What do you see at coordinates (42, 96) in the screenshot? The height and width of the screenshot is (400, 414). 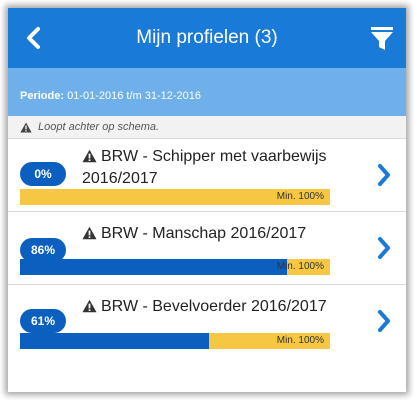 I see `period-label: Periode:` at bounding box center [42, 96].